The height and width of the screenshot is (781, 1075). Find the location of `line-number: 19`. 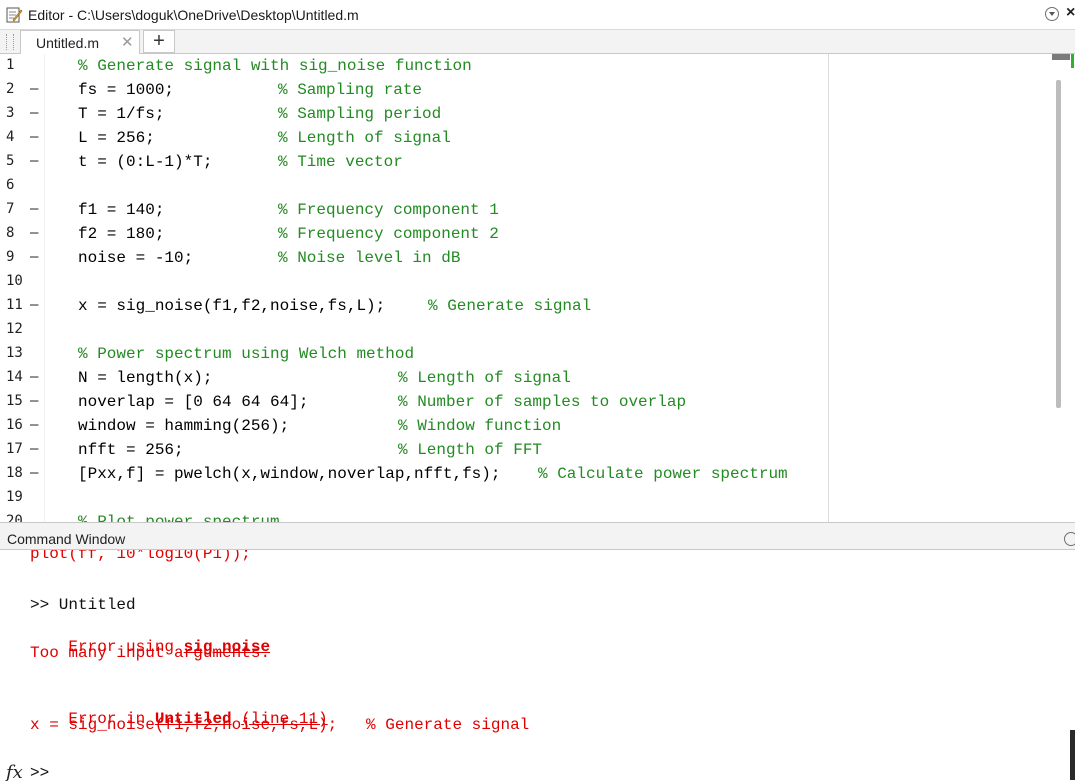

line-number: 19 is located at coordinates (14, 497).